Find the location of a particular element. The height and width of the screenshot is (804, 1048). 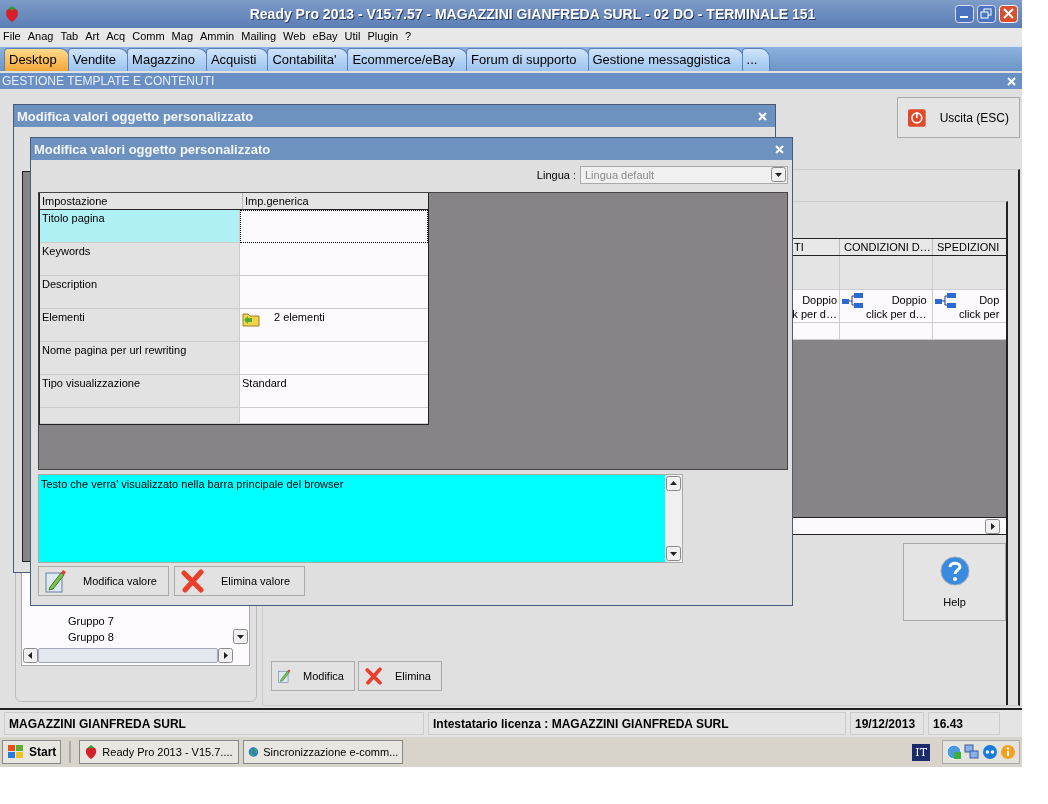

restore-icon is located at coordinates (986, 14).